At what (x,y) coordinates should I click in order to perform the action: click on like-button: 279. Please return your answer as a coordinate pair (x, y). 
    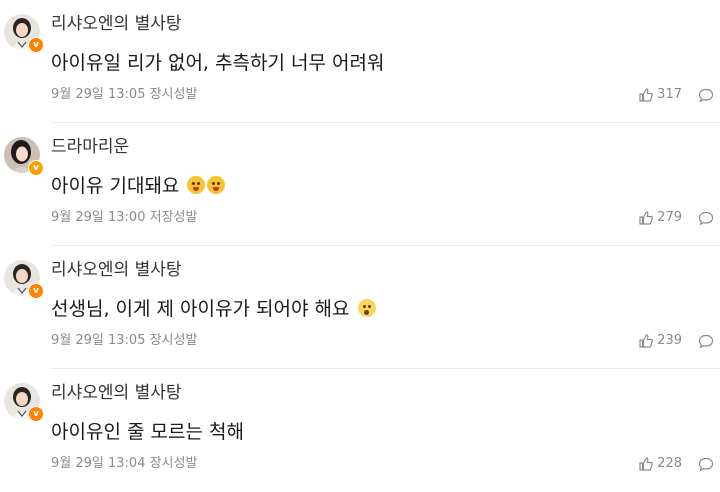
    Looking at the image, I should click on (660, 218).